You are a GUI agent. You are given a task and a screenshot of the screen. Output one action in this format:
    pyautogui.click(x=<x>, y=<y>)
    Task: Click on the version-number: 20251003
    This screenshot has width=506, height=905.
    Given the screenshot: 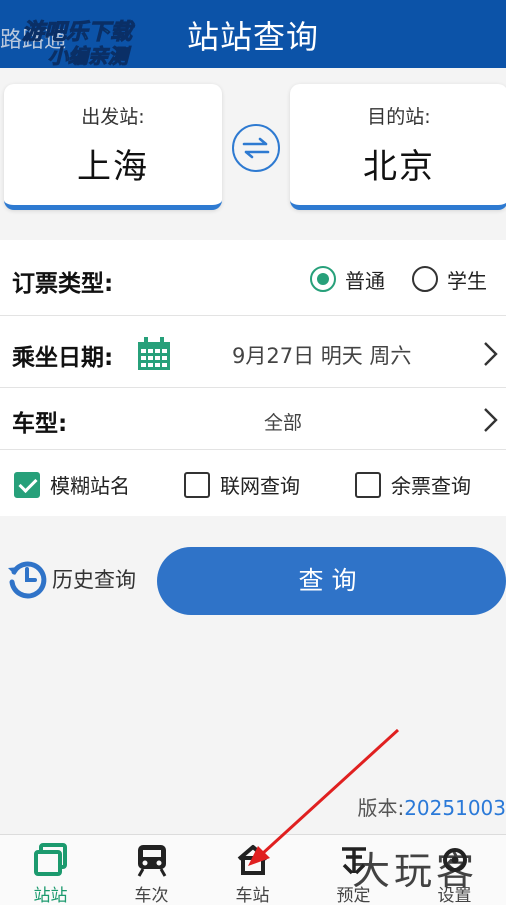 What is the action you would take?
    pyautogui.click(x=455, y=808)
    